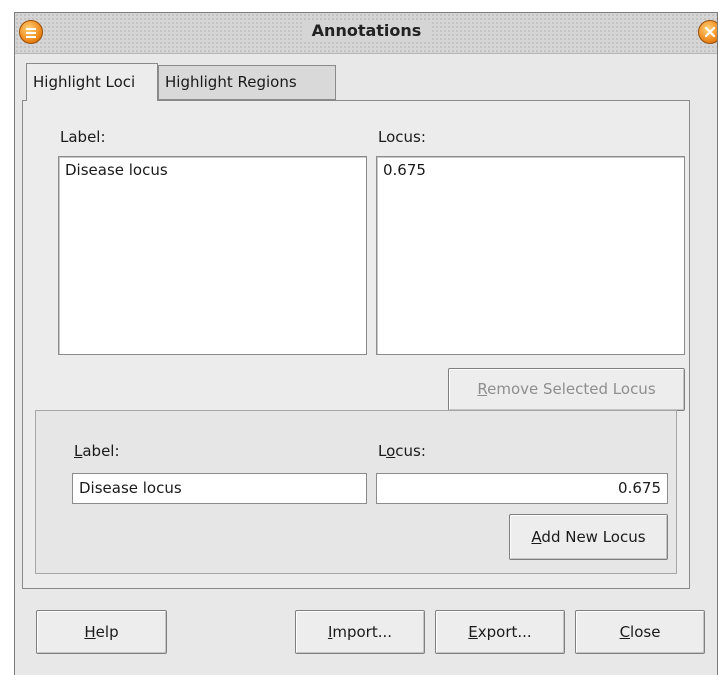 This screenshot has width=718, height=675. What do you see at coordinates (247, 82) in the screenshot?
I see `tab-highlight-regions: Highlight Regions` at bounding box center [247, 82].